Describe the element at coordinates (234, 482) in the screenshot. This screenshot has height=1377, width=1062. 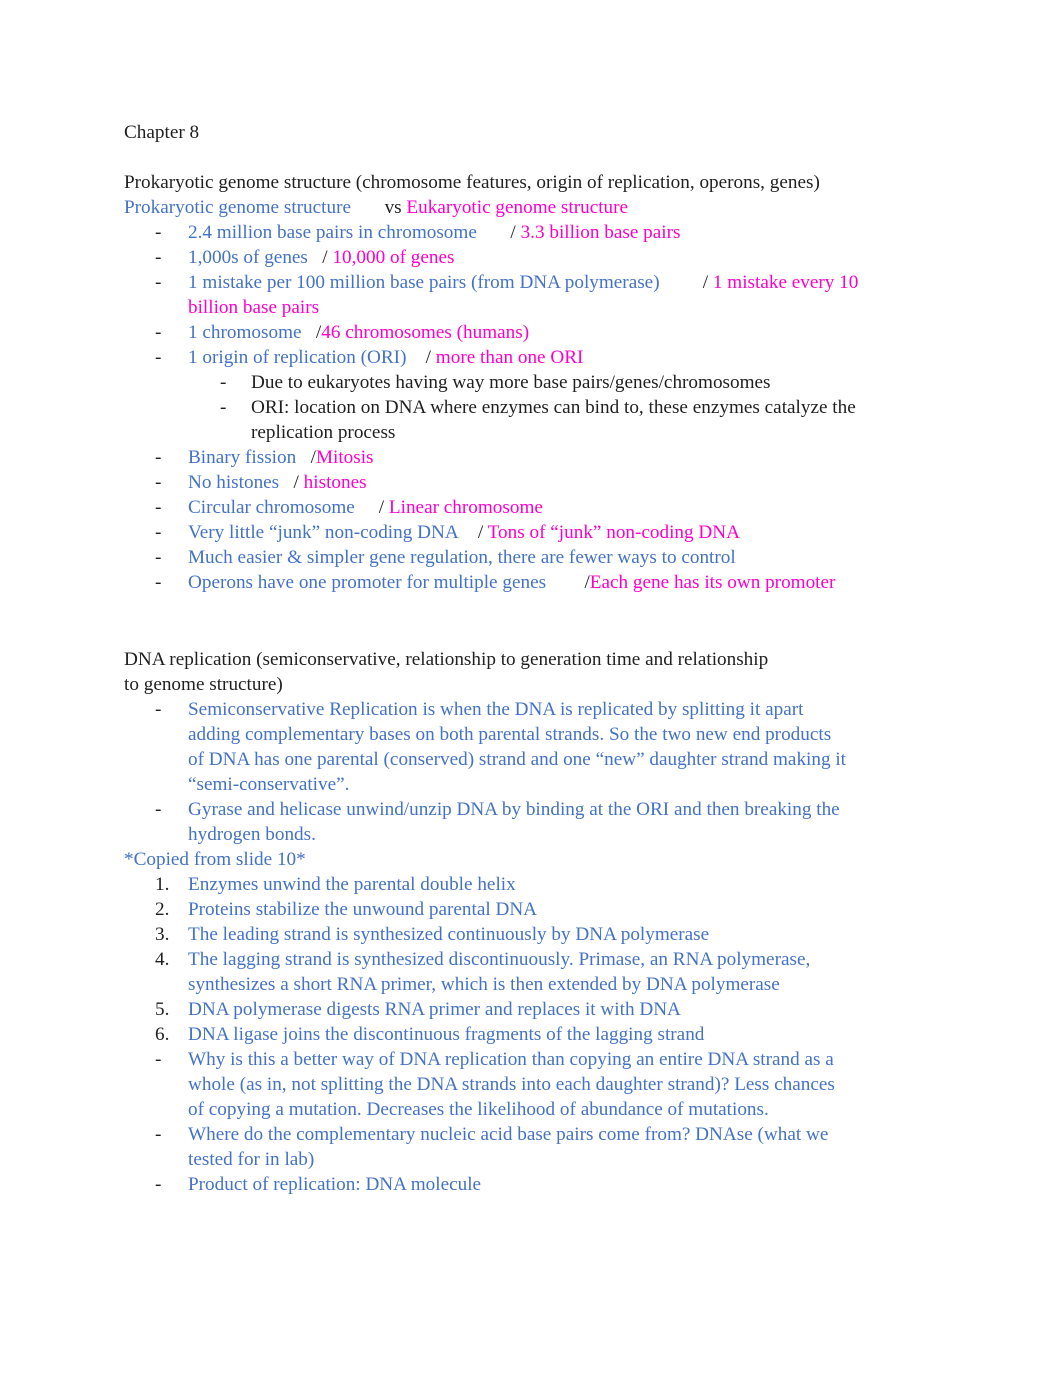
I see `prokaryote-value: No histones` at that location.